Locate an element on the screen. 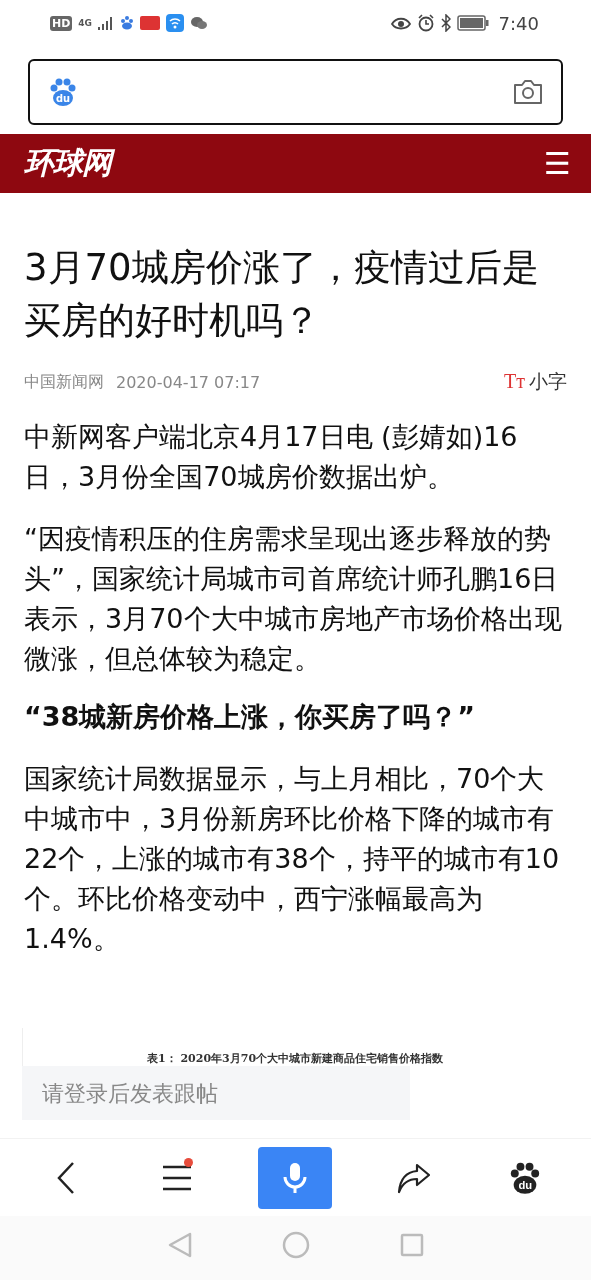 Image resolution: width=591 pixels, height=1280 pixels. microphone-icon is located at coordinates (295, 1177).